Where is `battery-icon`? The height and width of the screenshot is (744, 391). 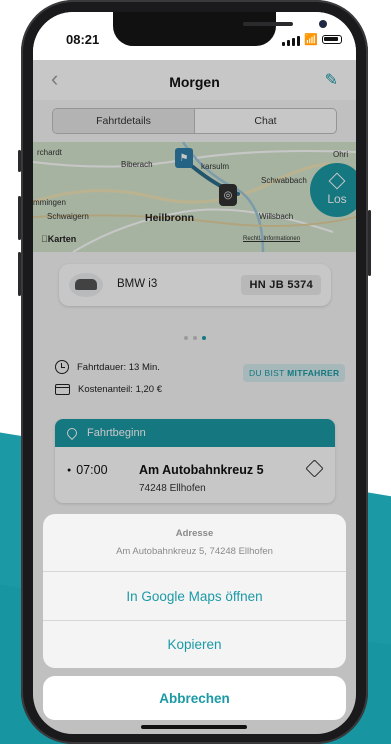 battery-icon is located at coordinates (332, 39).